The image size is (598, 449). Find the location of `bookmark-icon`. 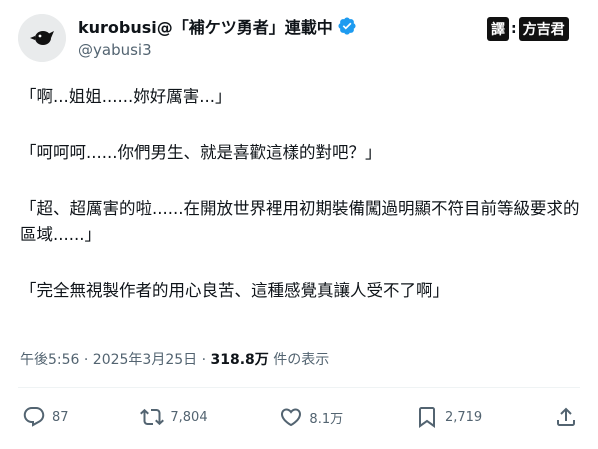

bookmark-icon is located at coordinates (426, 417).